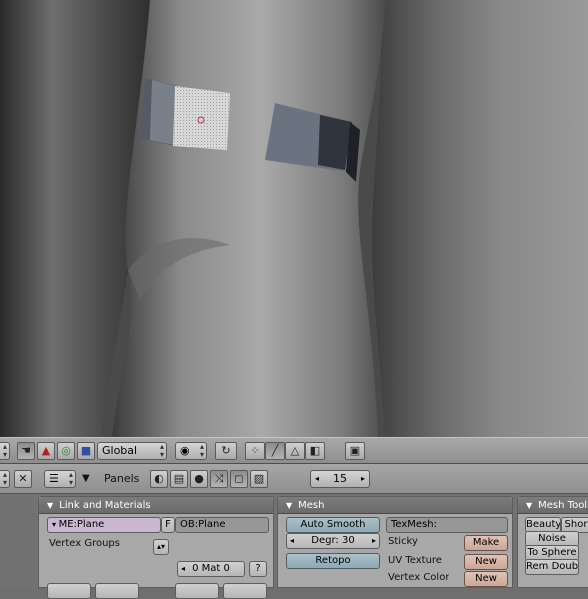  Describe the element at coordinates (120, 450) in the screenshot. I see `orientation-label: Global` at that location.